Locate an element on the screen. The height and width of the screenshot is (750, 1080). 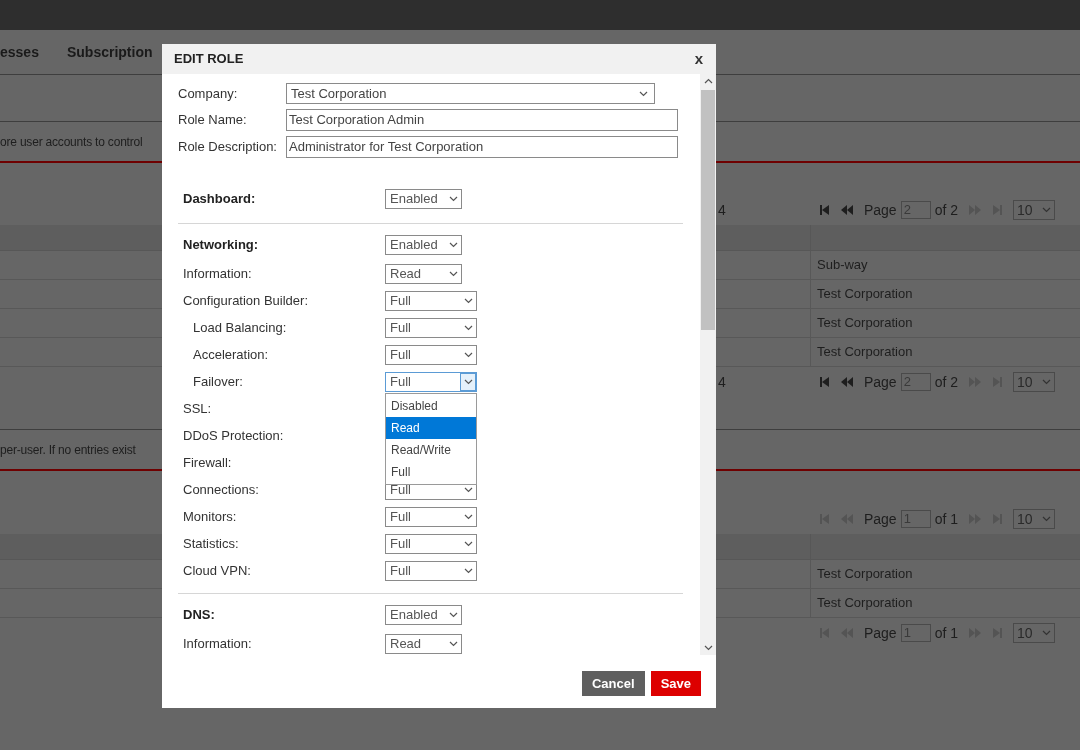
field-label: Company: is located at coordinates (208, 93).